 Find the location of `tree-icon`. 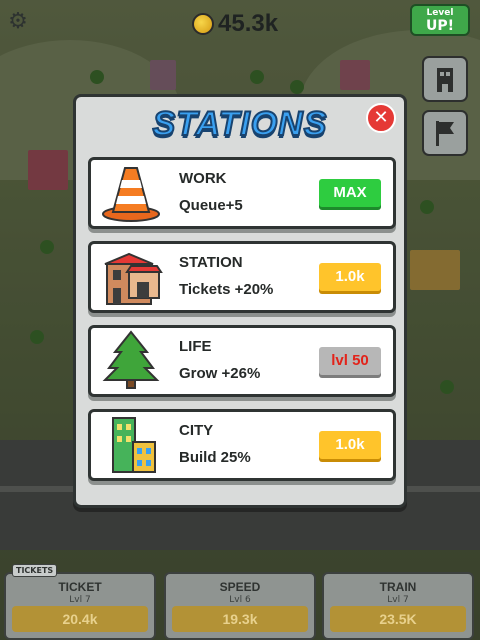

tree-icon is located at coordinates (131, 359).